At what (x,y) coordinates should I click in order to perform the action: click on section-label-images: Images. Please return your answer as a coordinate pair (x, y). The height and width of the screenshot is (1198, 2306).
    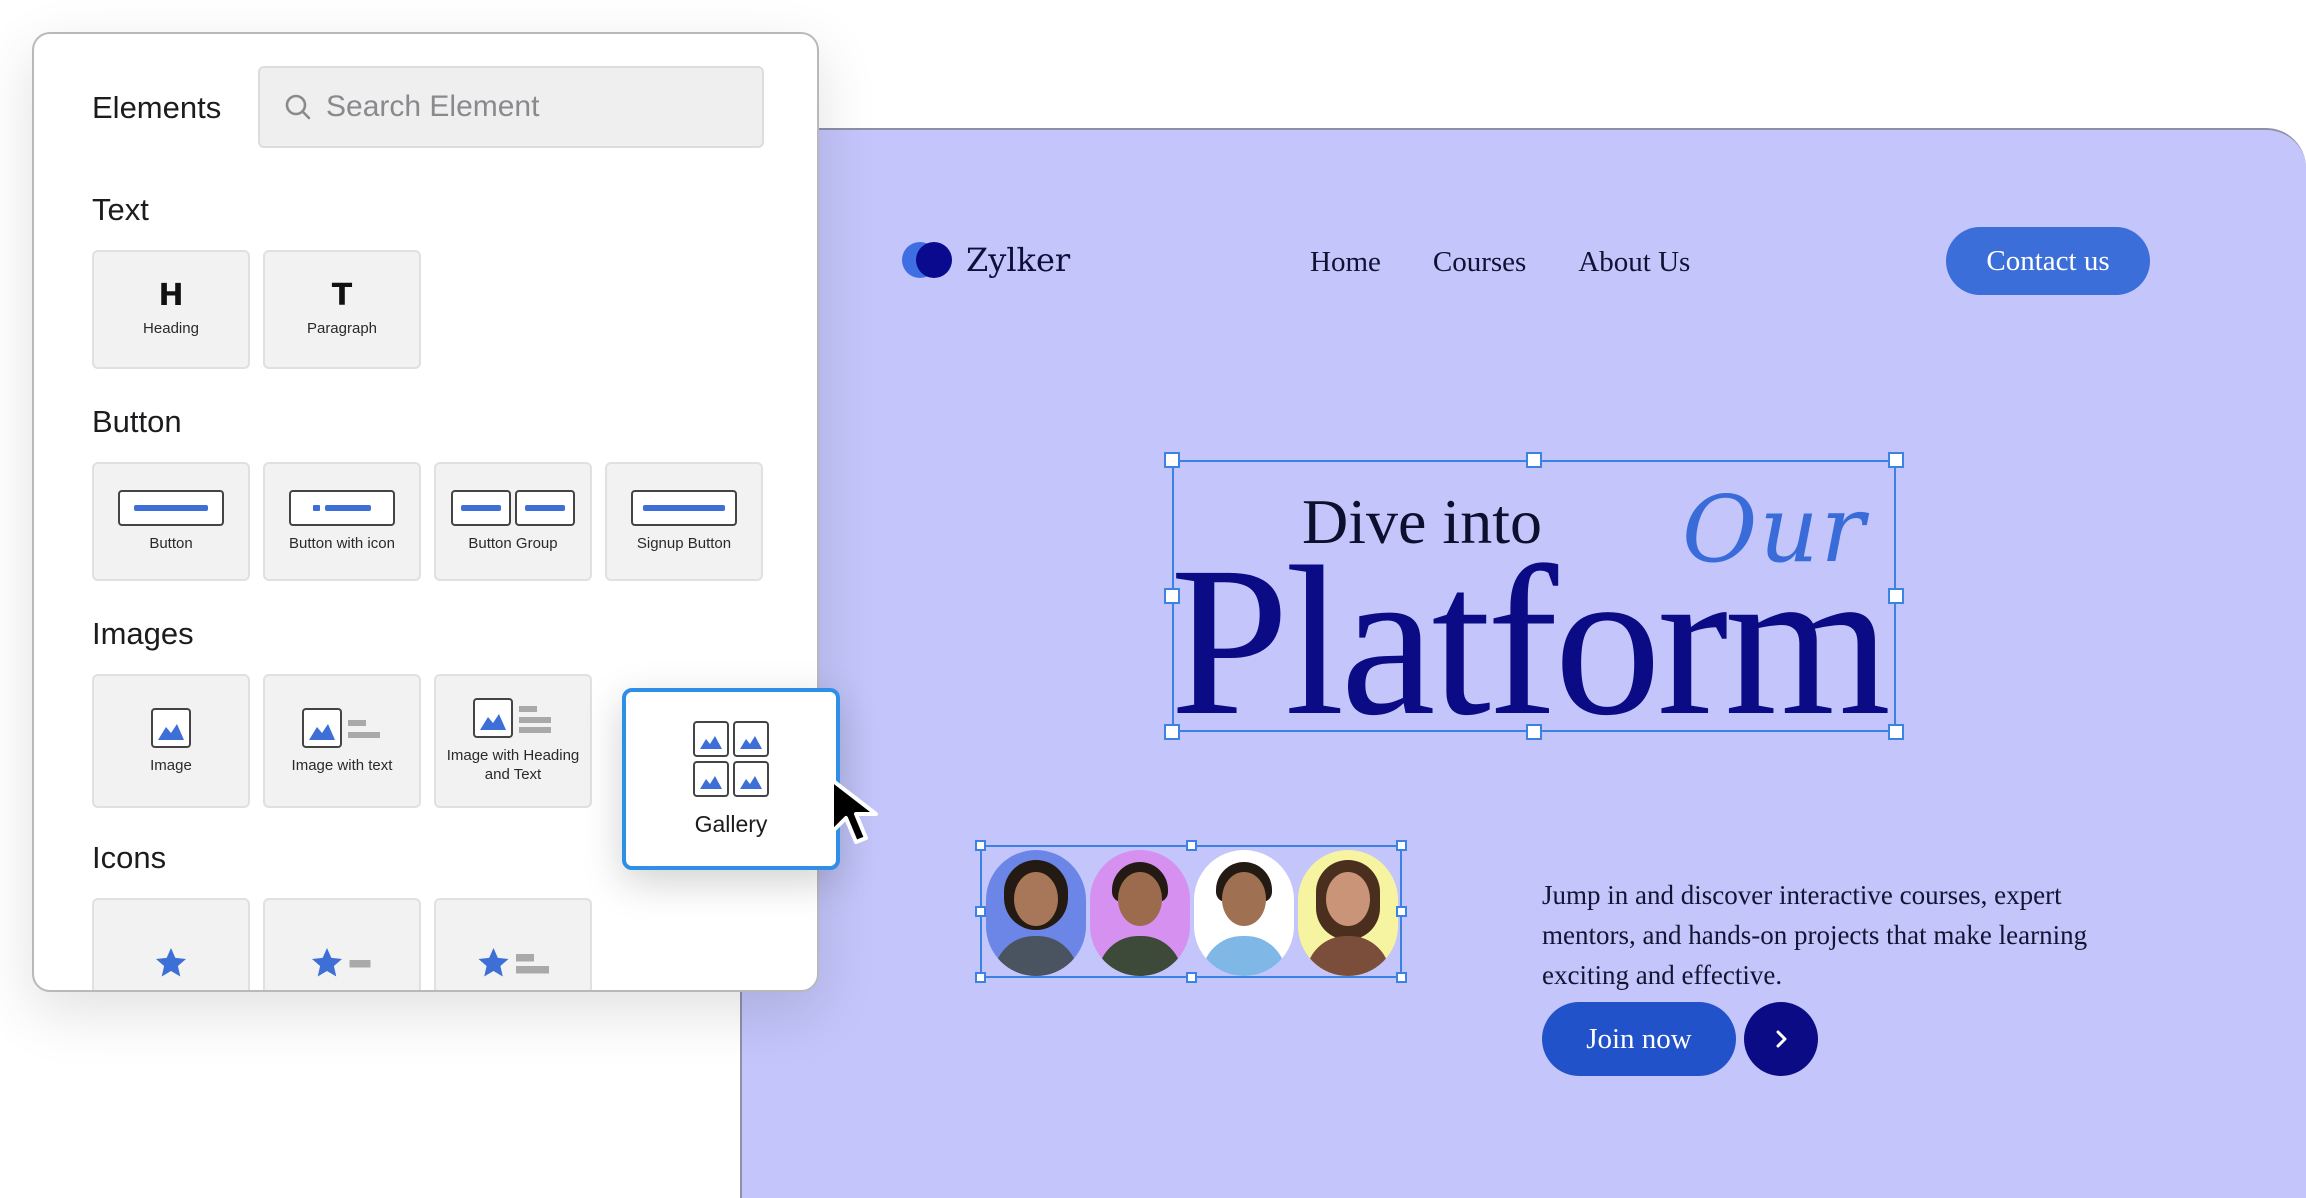
    Looking at the image, I should click on (143, 633).